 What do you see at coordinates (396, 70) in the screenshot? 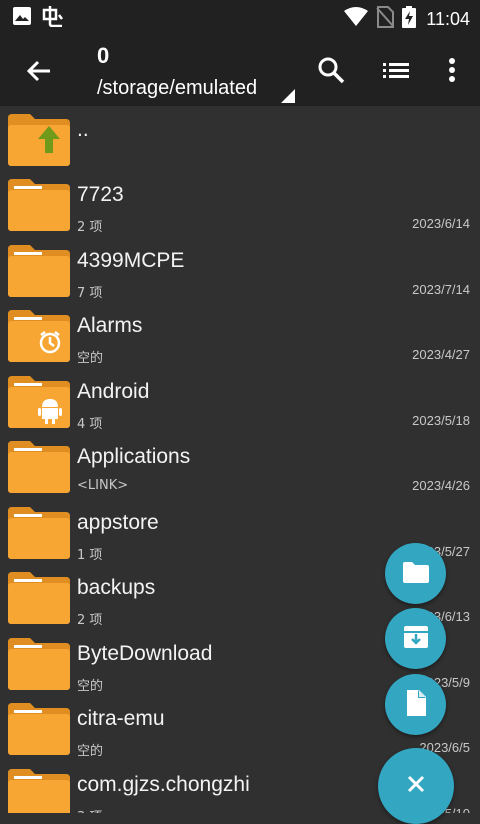
I see `list-view-icon` at bounding box center [396, 70].